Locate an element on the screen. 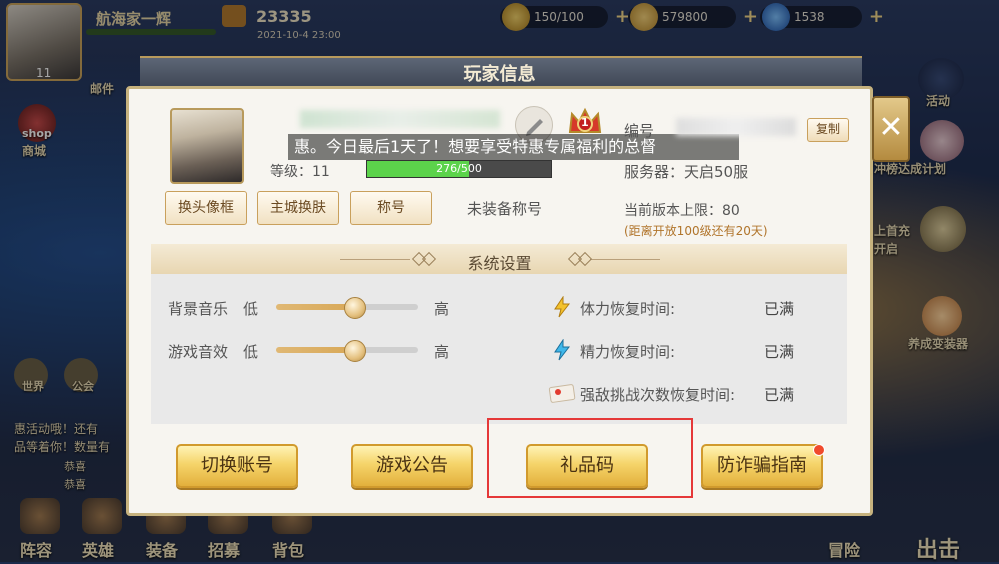  player-portrait is located at coordinates (207, 146).